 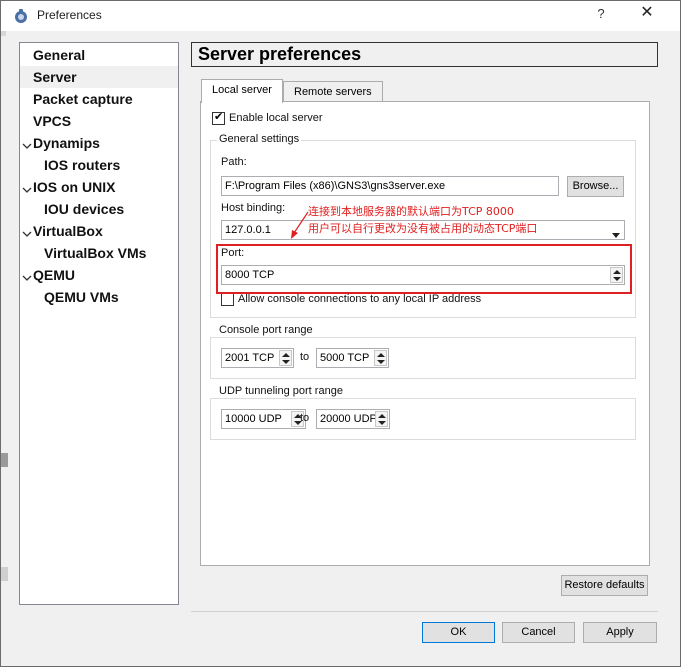 What do you see at coordinates (99, 121) in the screenshot?
I see `sidebar-item-vpcs: VPCS` at bounding box center [99, 121].